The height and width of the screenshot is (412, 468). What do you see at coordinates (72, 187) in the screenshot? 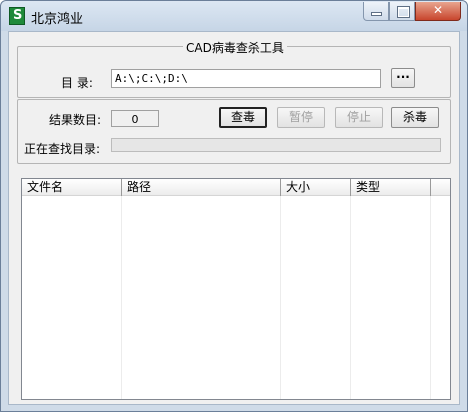
I see `column-header-filename: 文件名` at bounding box center [72, 187].